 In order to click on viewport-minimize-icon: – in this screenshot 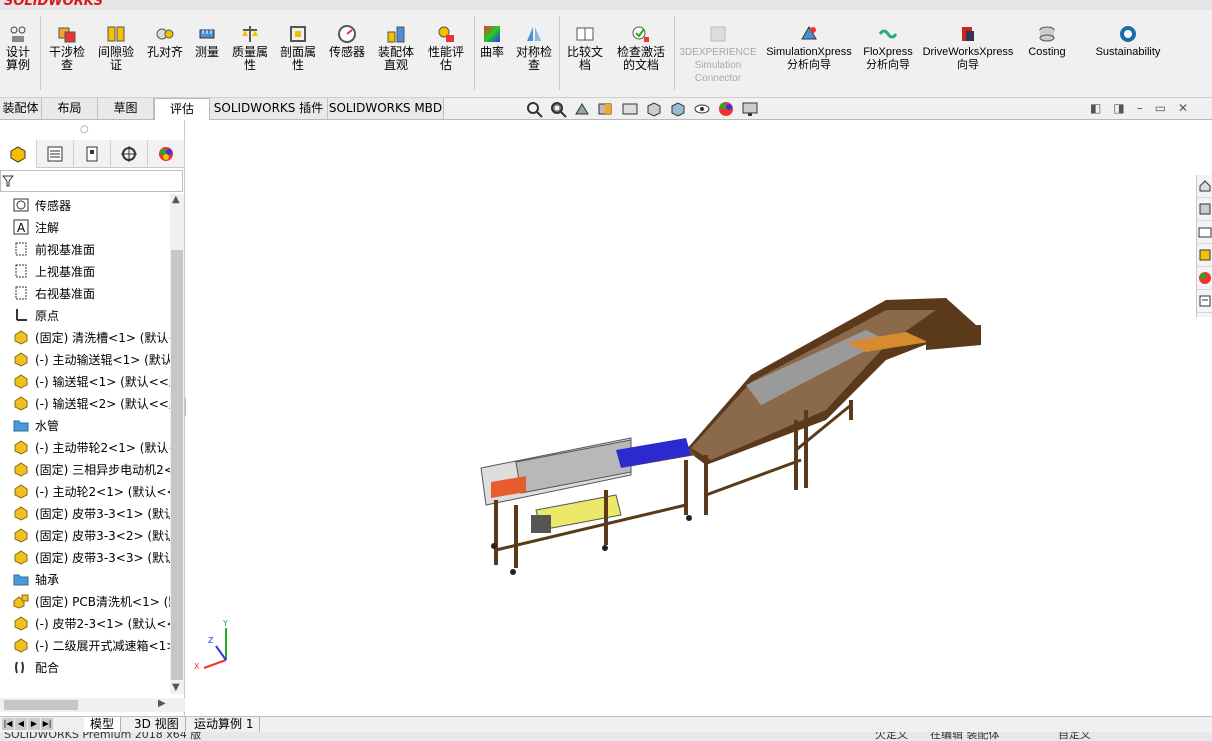, I will do `click(1140, 108)`.